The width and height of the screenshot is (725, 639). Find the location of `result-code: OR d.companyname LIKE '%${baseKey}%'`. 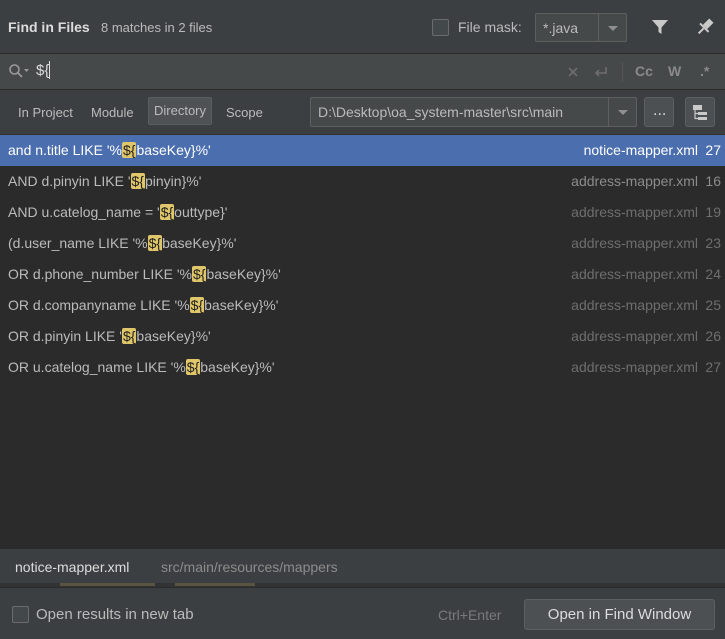

result-code: OR d.companyname LIKE '%${baseKey}%' is located at coordinates (143, 305).